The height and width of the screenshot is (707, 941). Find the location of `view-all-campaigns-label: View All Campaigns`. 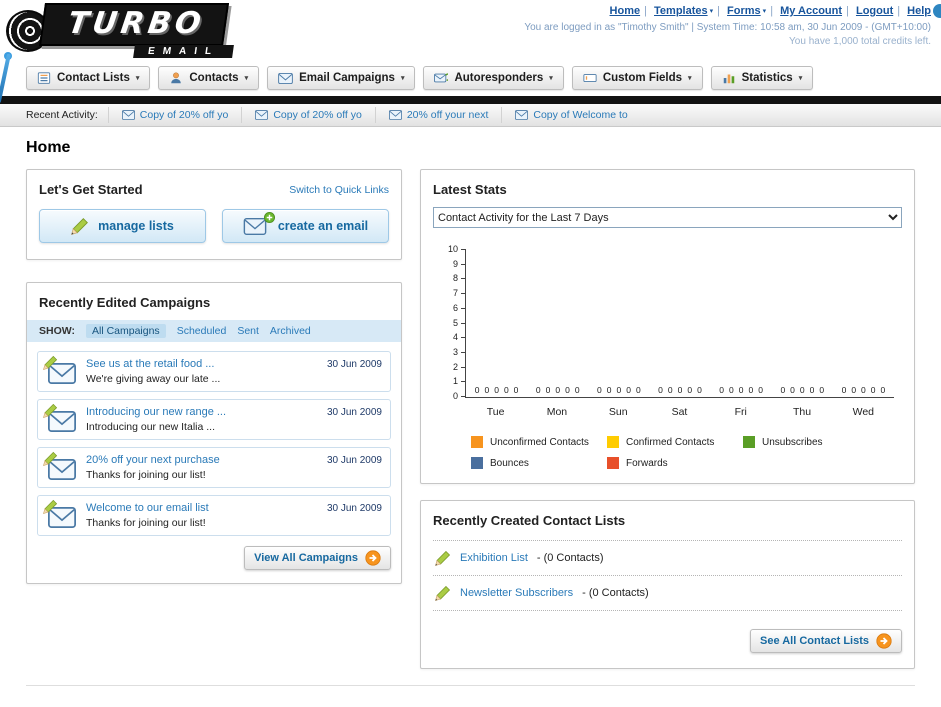

view-all-campaigns-label: View All Campaigns is located at coordinates (306, 558).